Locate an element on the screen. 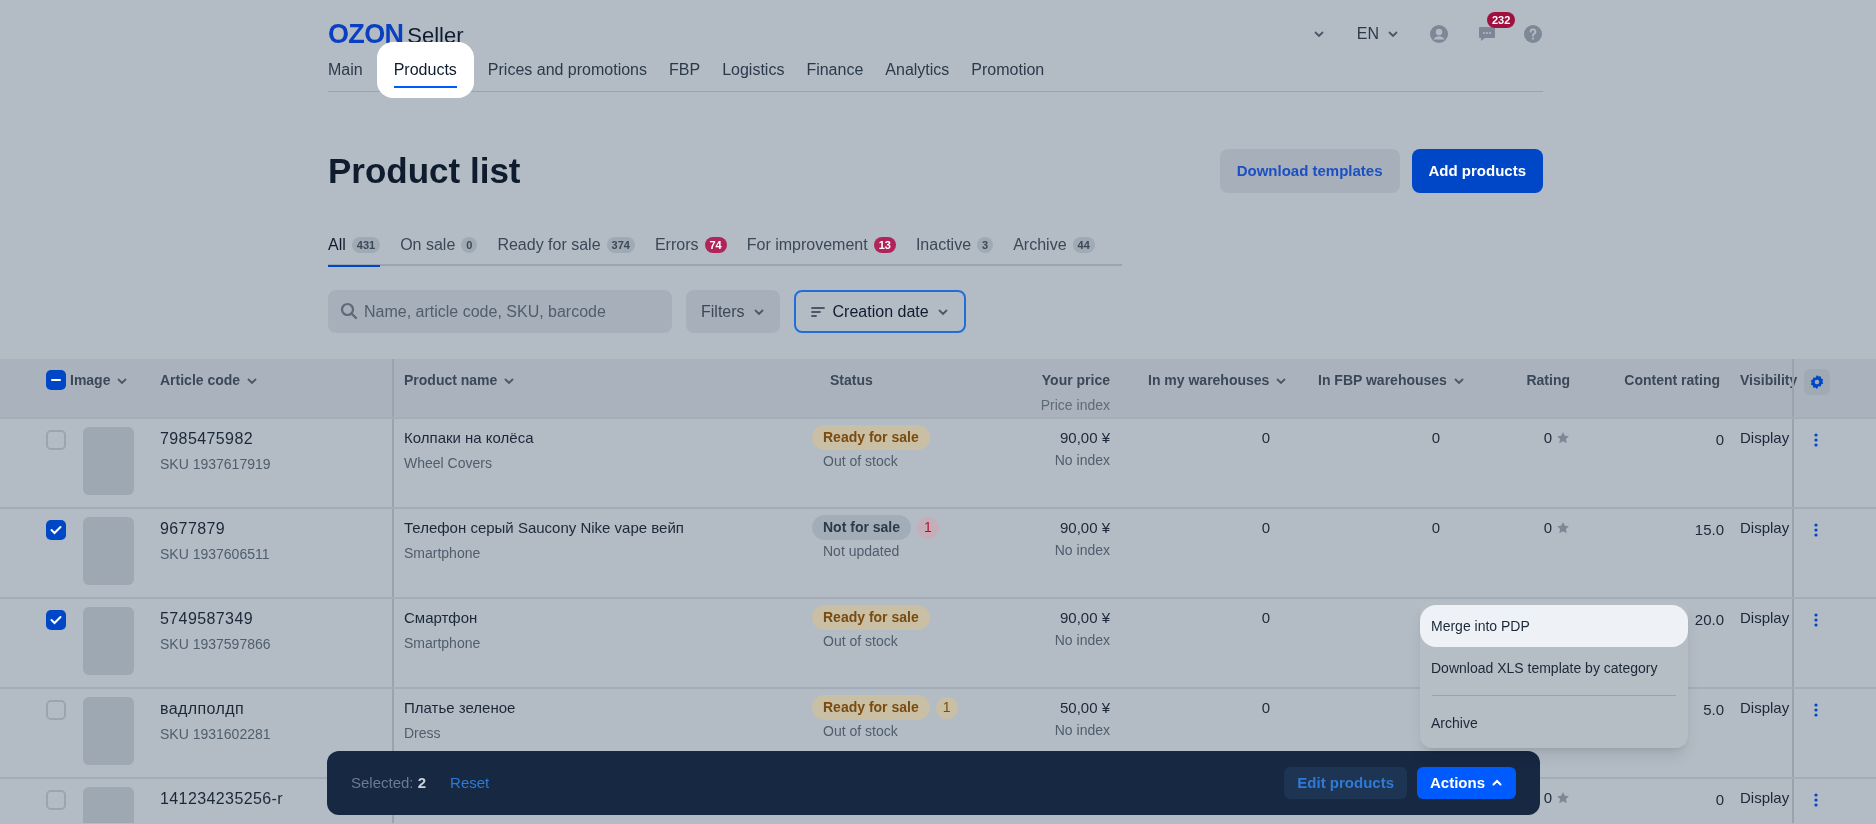  product-name: Колпаки на колёса is located at coordinates (469, 438).